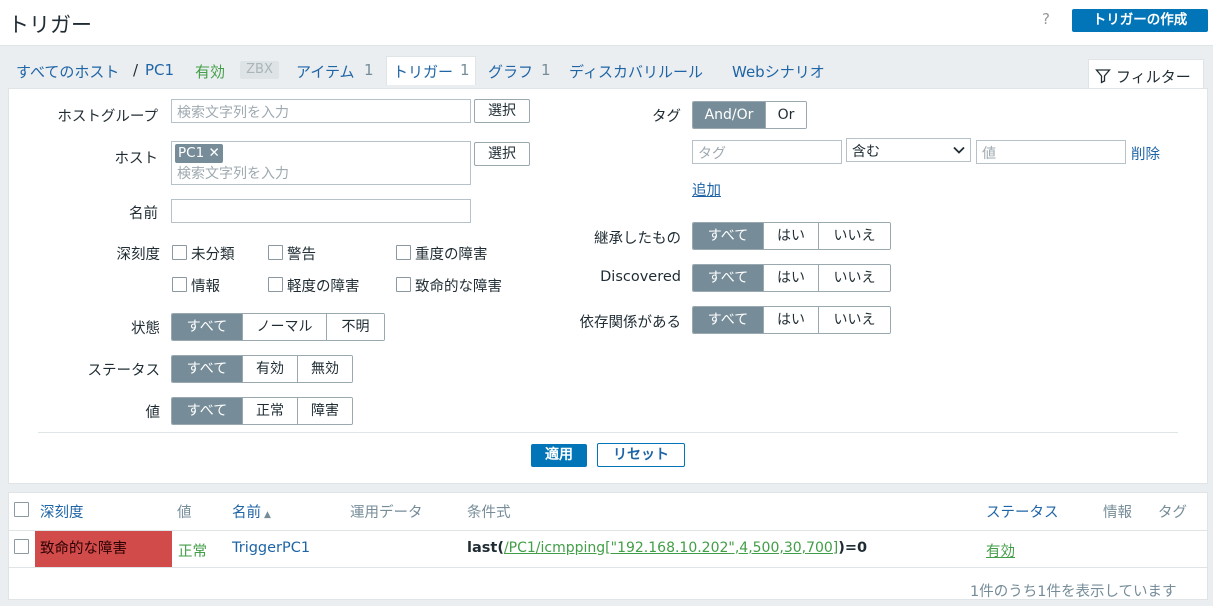 The height and width of the screenshot is (606, 1213). What do you see at coordinates (908, 150) in the screenshot?
I see `tag-operator-select: 含む` at bounding box center [908, 150].